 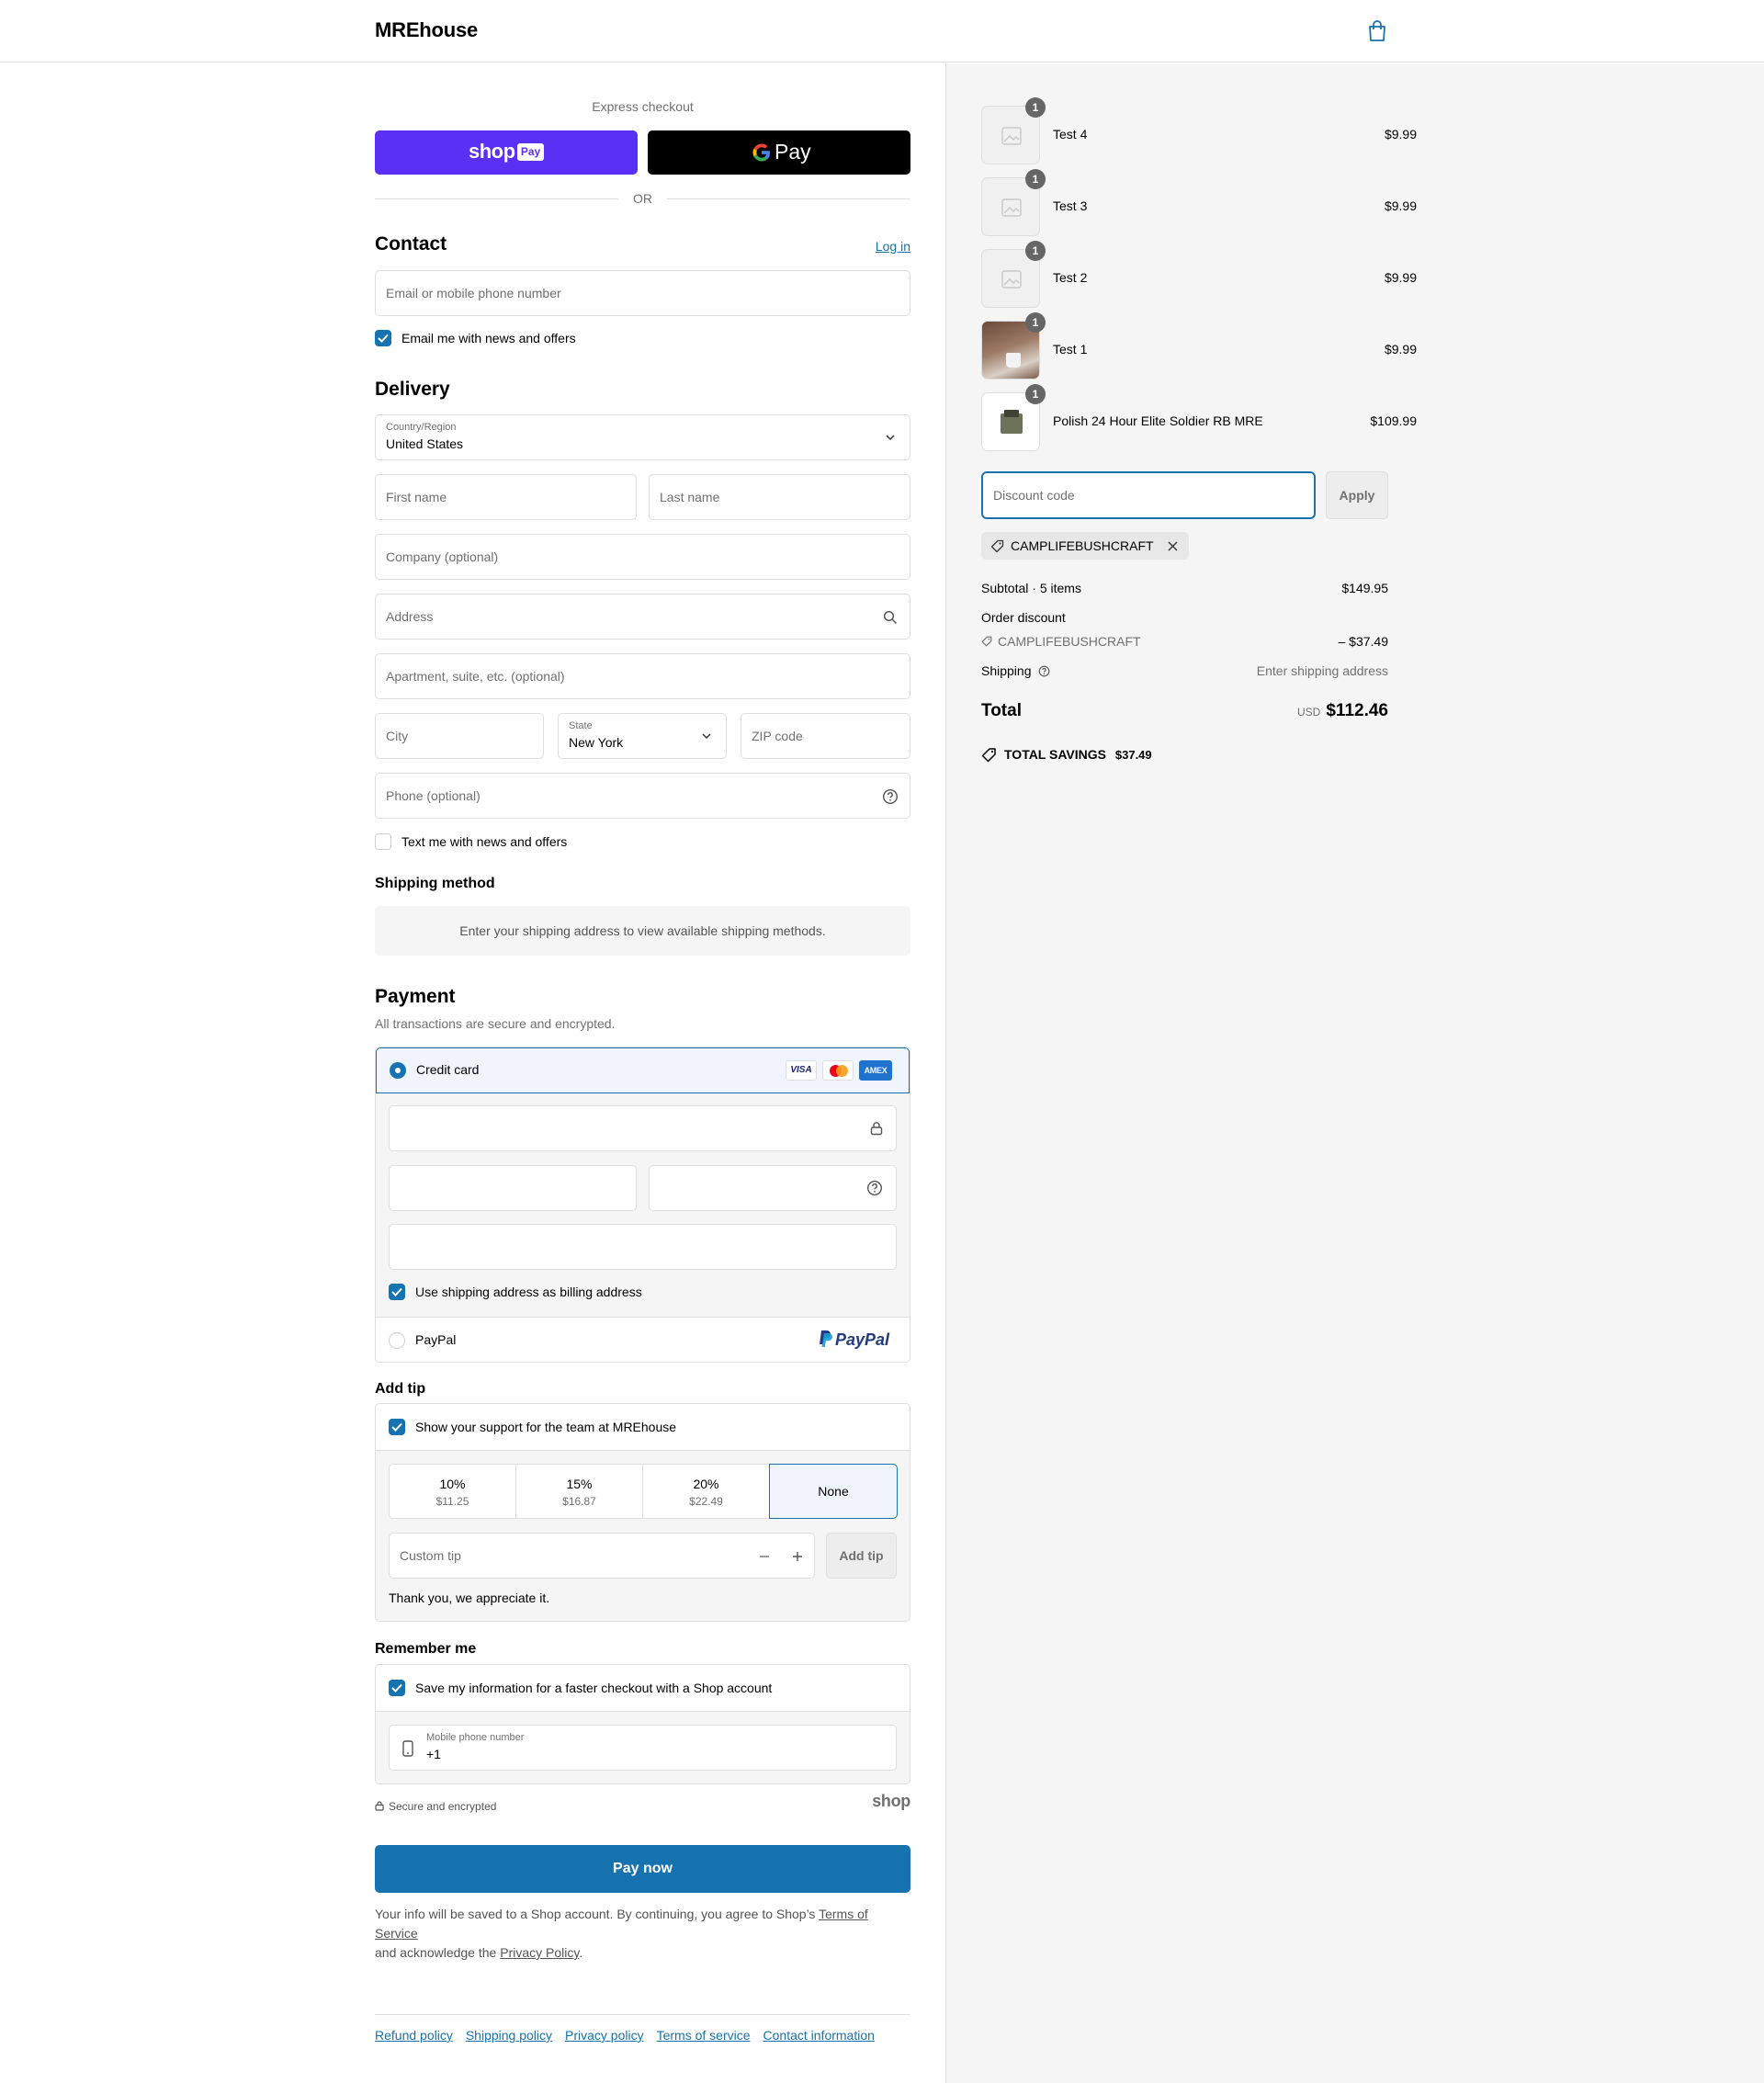 I want to click on shopping-bag-icon, so click(x=1377, y=31).